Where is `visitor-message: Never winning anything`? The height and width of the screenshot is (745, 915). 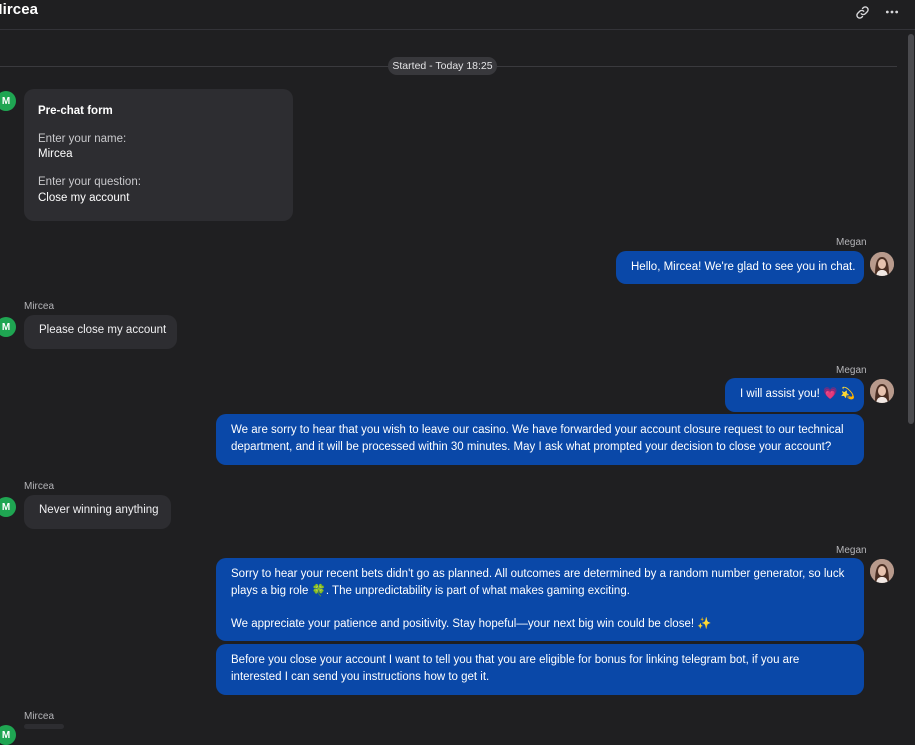 visitor-message: Never winning anything is located at coordinates (97, 512).